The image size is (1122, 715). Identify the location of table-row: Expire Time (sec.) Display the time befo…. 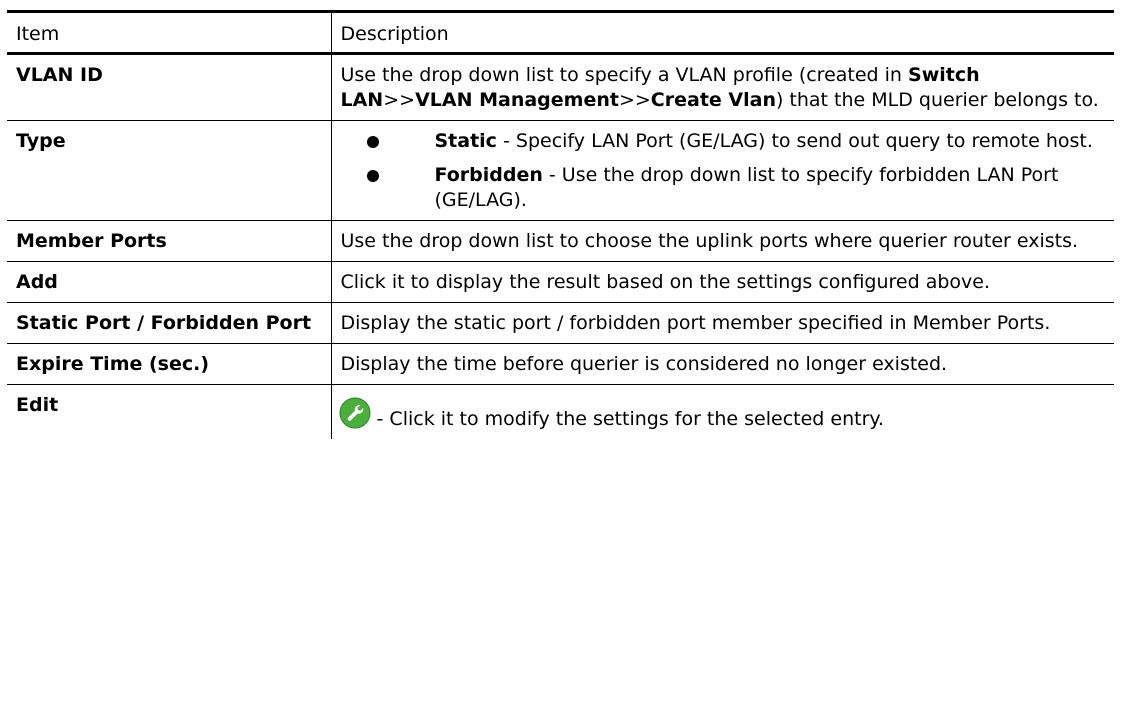
(560, 364).